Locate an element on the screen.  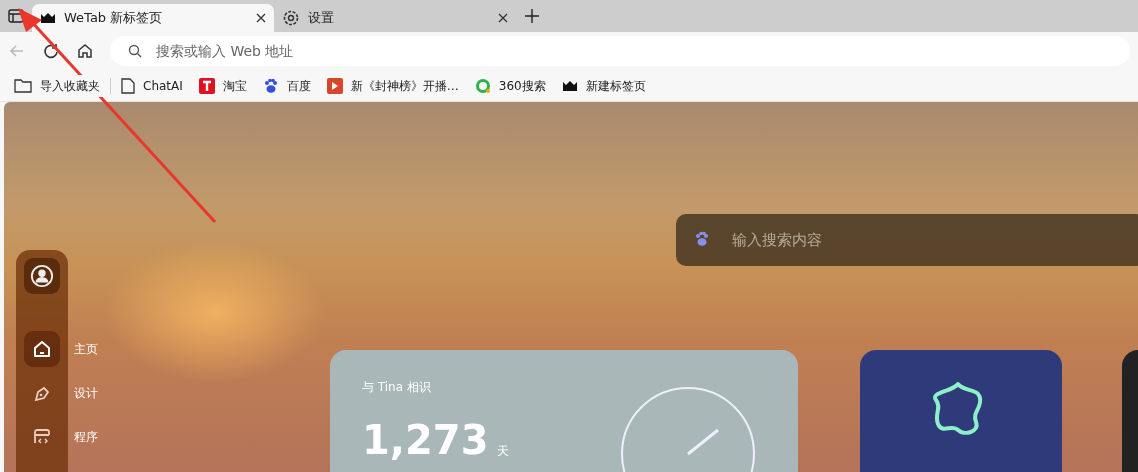
crown-icon is located at coordinates (48, 18).